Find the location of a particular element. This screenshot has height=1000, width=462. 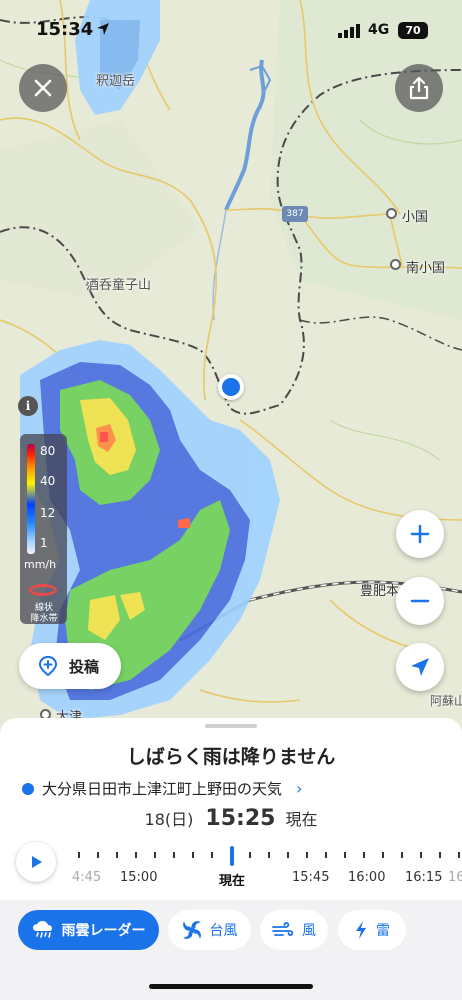

legend-color-scale is located at coordinates (31, 499).